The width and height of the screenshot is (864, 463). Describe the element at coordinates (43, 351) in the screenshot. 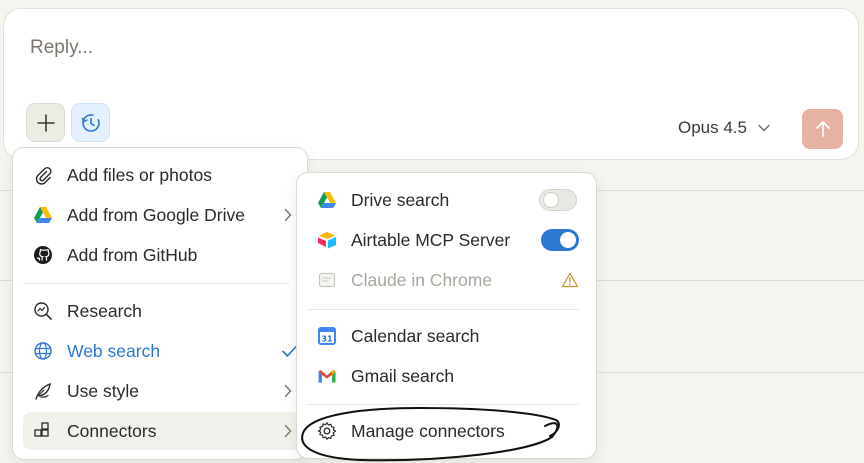

I see `globe-icon` at that location.